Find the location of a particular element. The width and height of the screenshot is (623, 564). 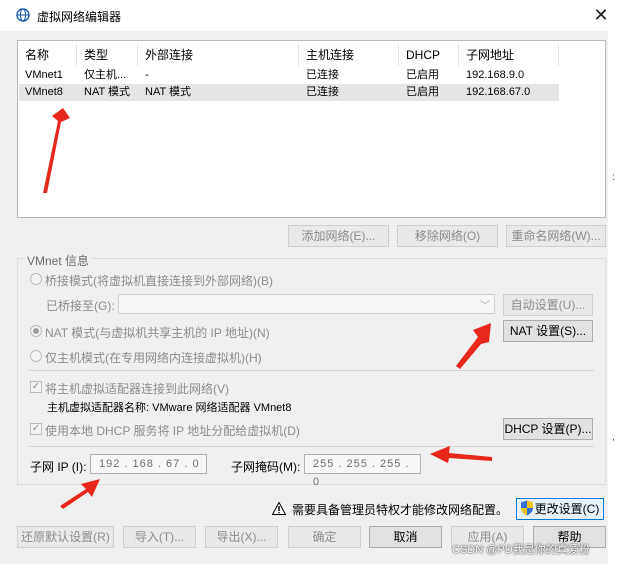

cell-external: - is located at coordinates (147, 75).